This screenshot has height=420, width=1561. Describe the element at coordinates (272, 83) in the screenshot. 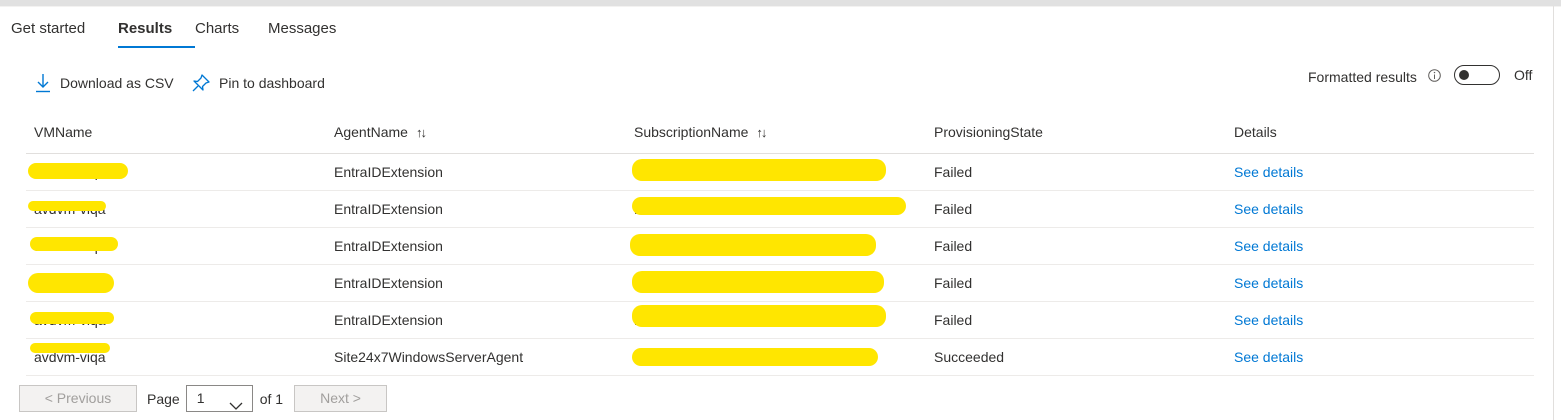

I see `pin-to-dashboard-label: Pin to dashboard` at that location.